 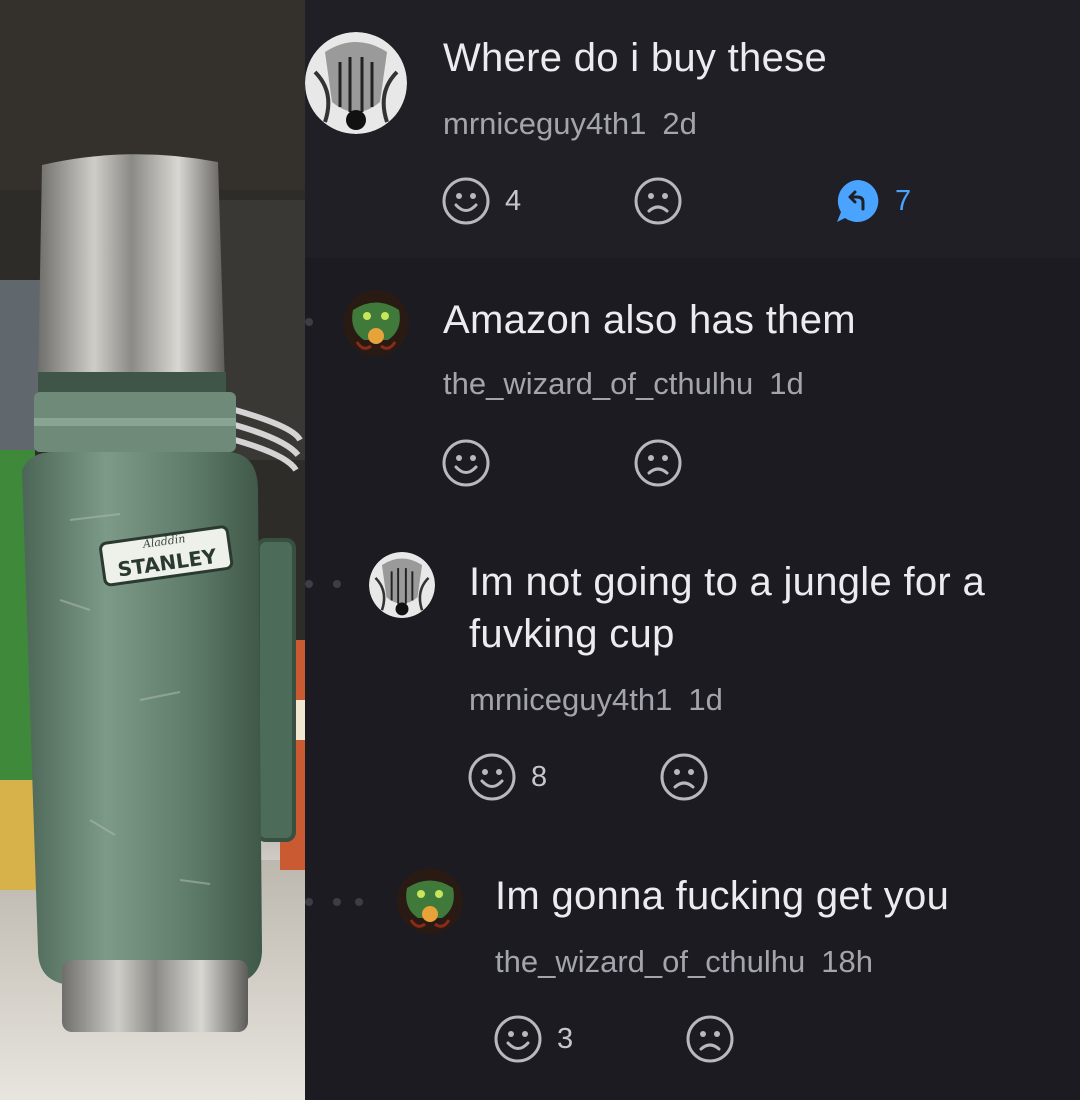 What do you see at coordinates (649, 320) in the screenshot?
I see `comment-text: Amazon also has them` at bounding box center [649, 320].